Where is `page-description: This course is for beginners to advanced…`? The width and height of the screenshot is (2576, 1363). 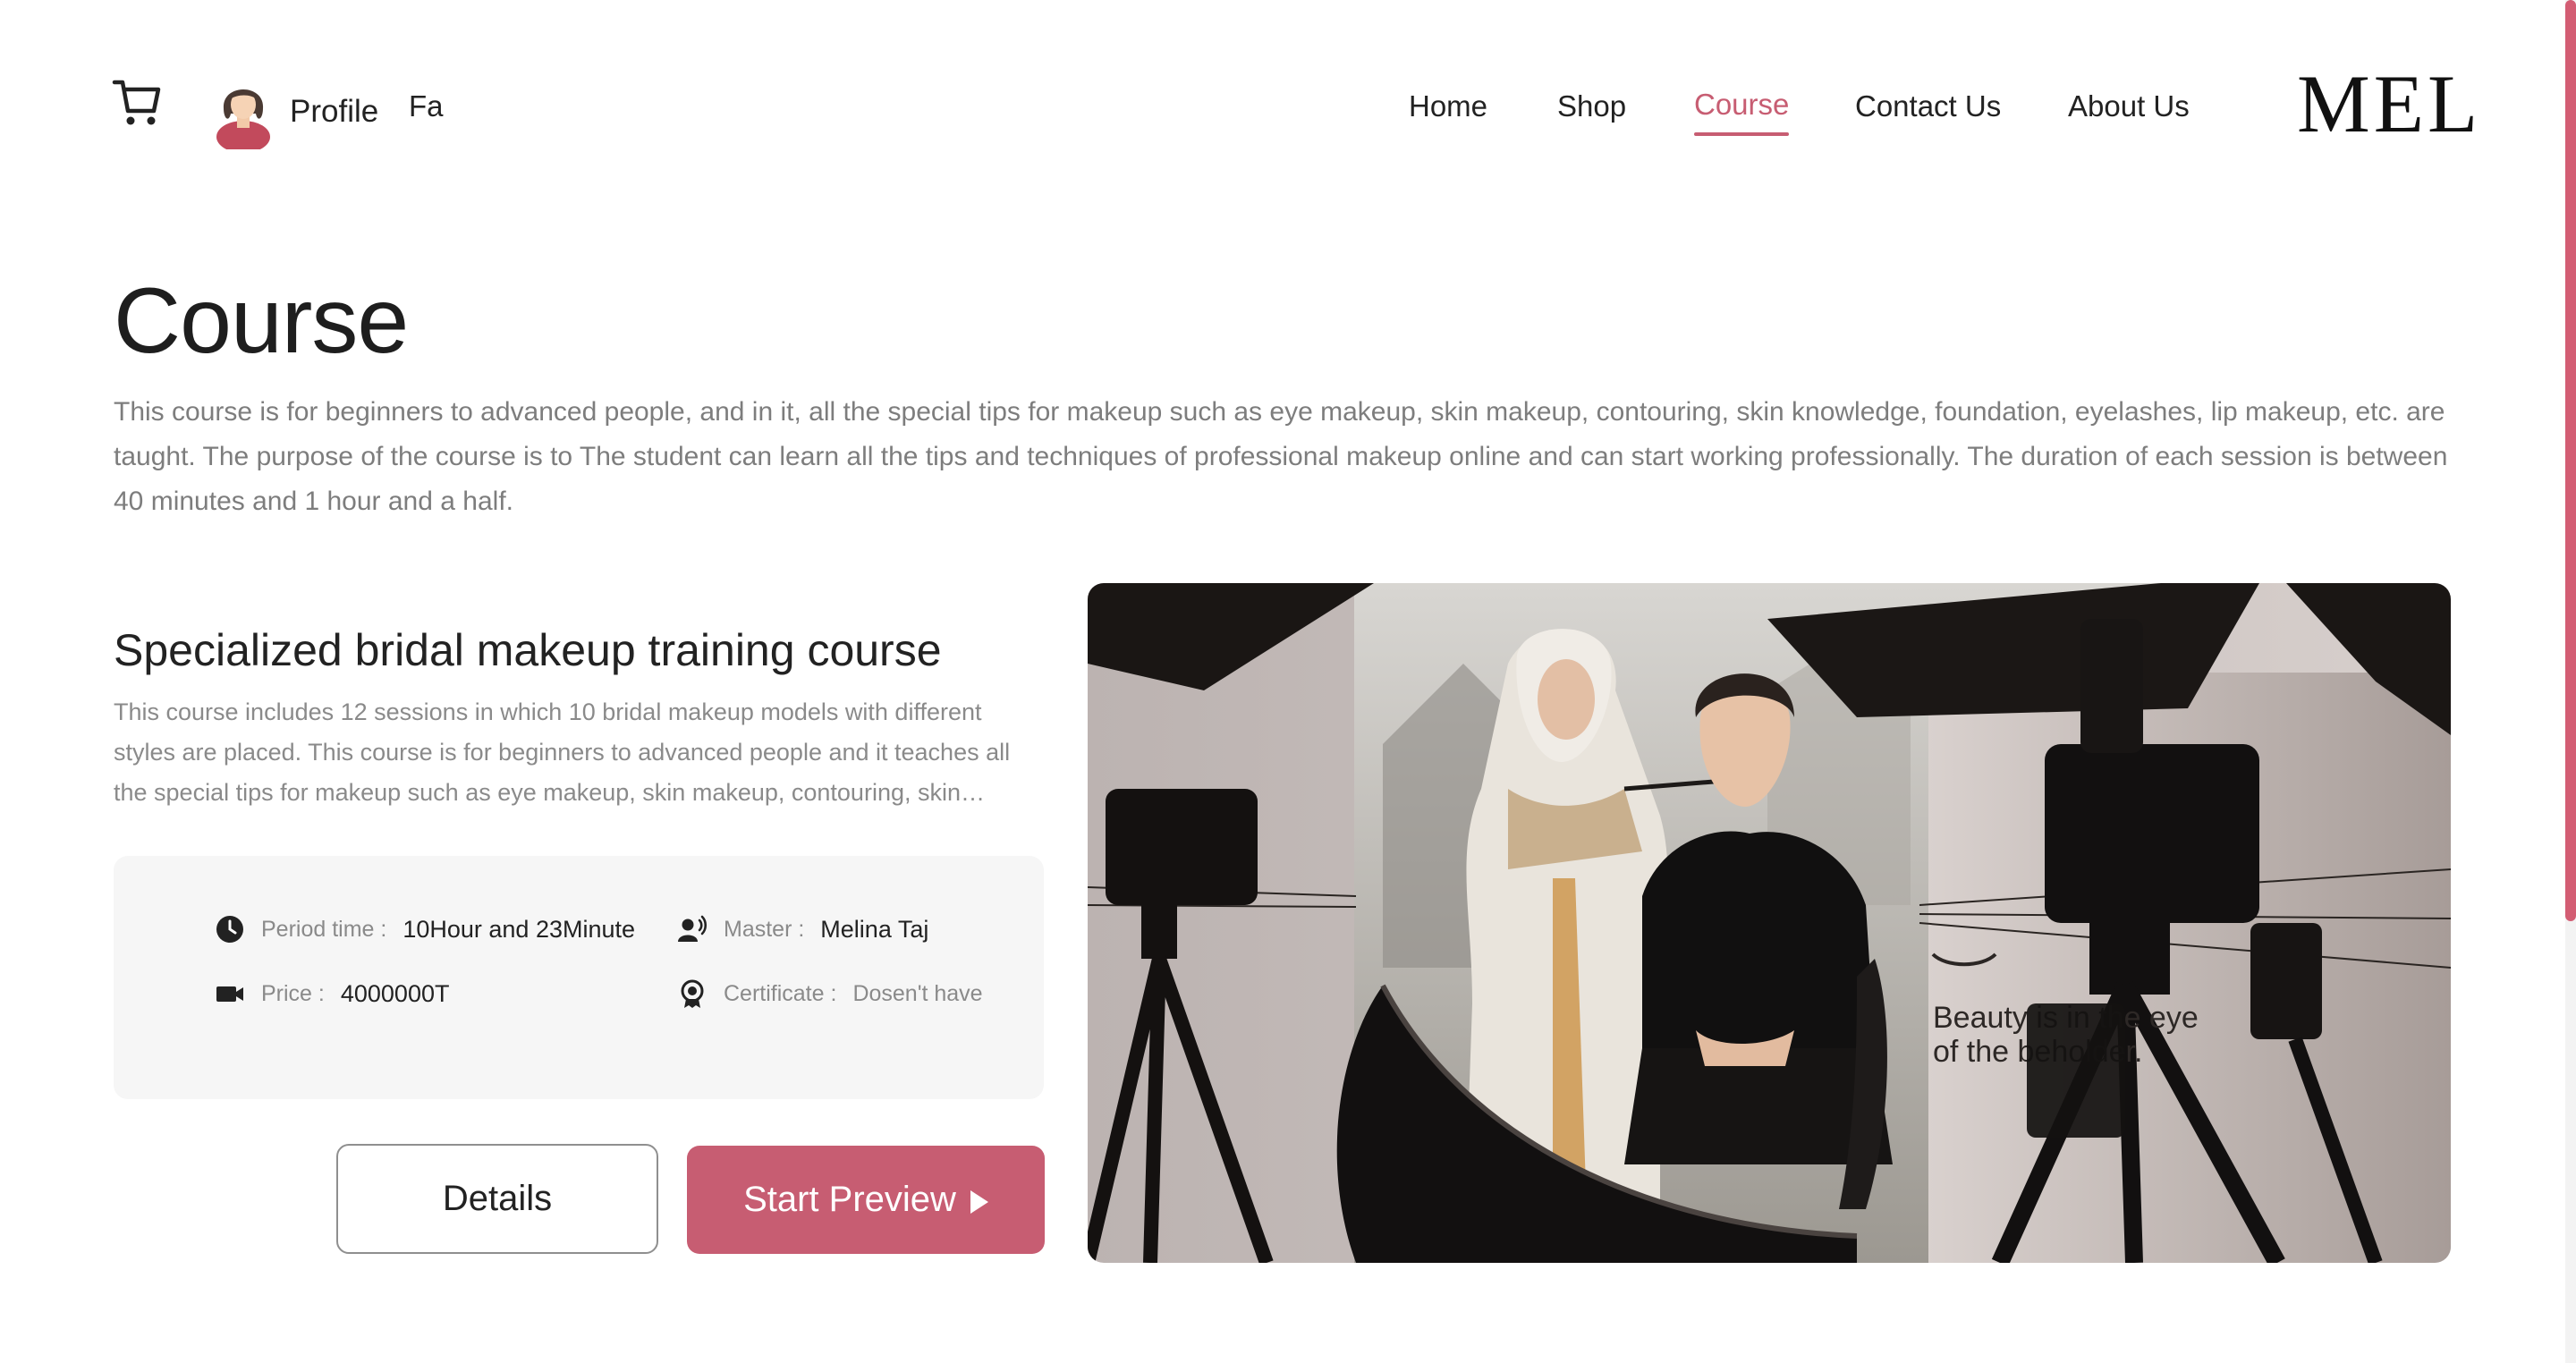 page-description: This course is for beginners to advanced… is located at coordinates (1281, 457).